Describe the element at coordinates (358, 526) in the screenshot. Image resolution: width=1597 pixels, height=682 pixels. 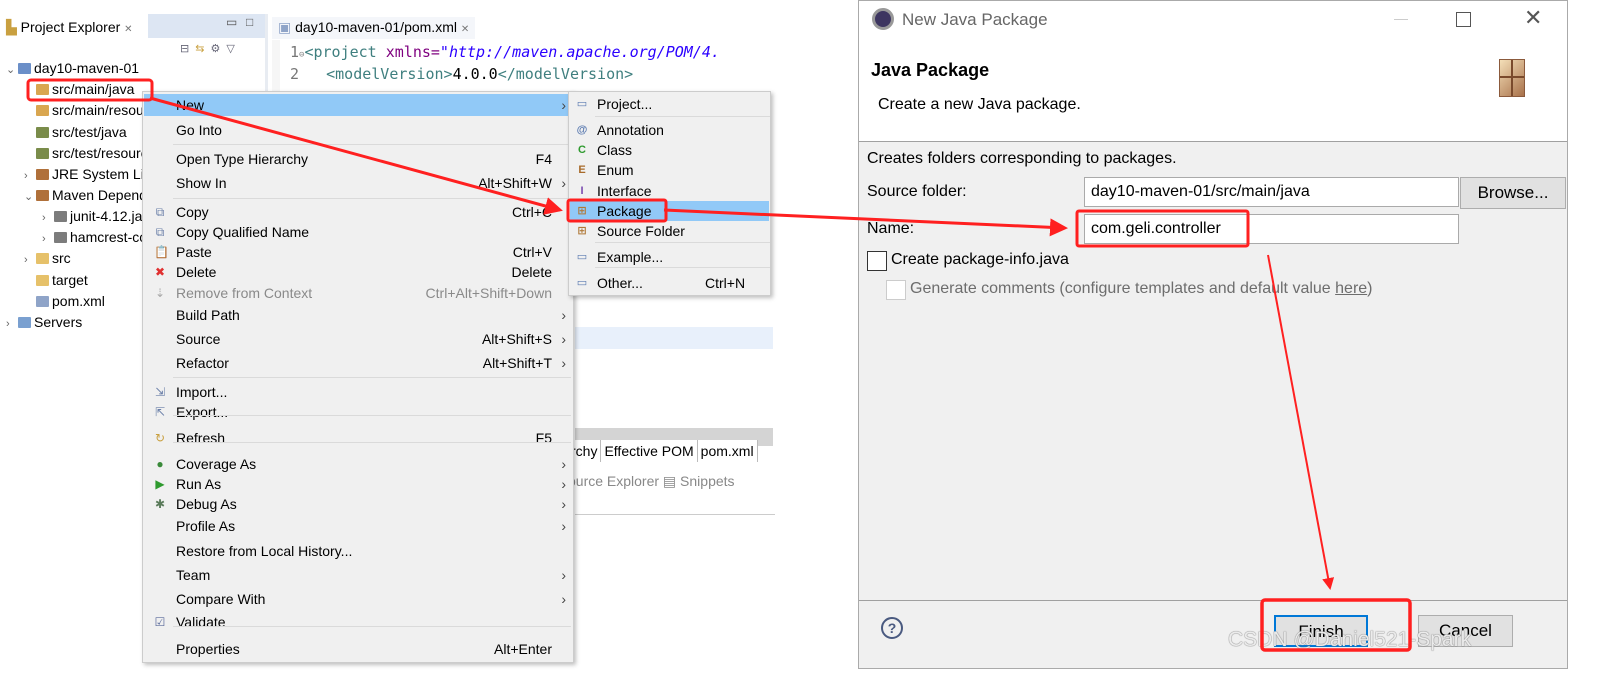
I see `menu-item-profile-as: Profile As ›` at that location.